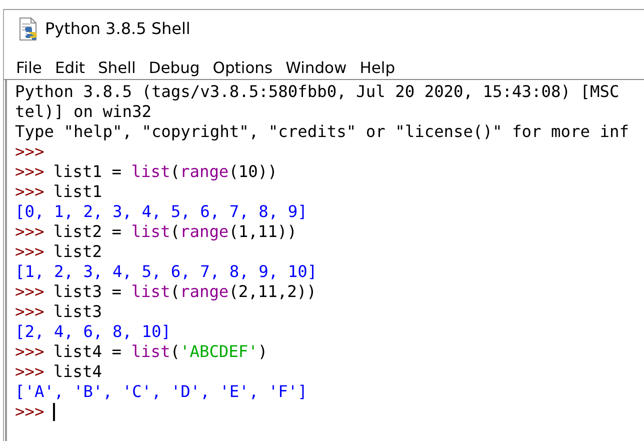 This screenshot has width=644, height=441. Describe the element at coordinates (378, 68) in the screenshot. I see `menu-item: Help` at that location.